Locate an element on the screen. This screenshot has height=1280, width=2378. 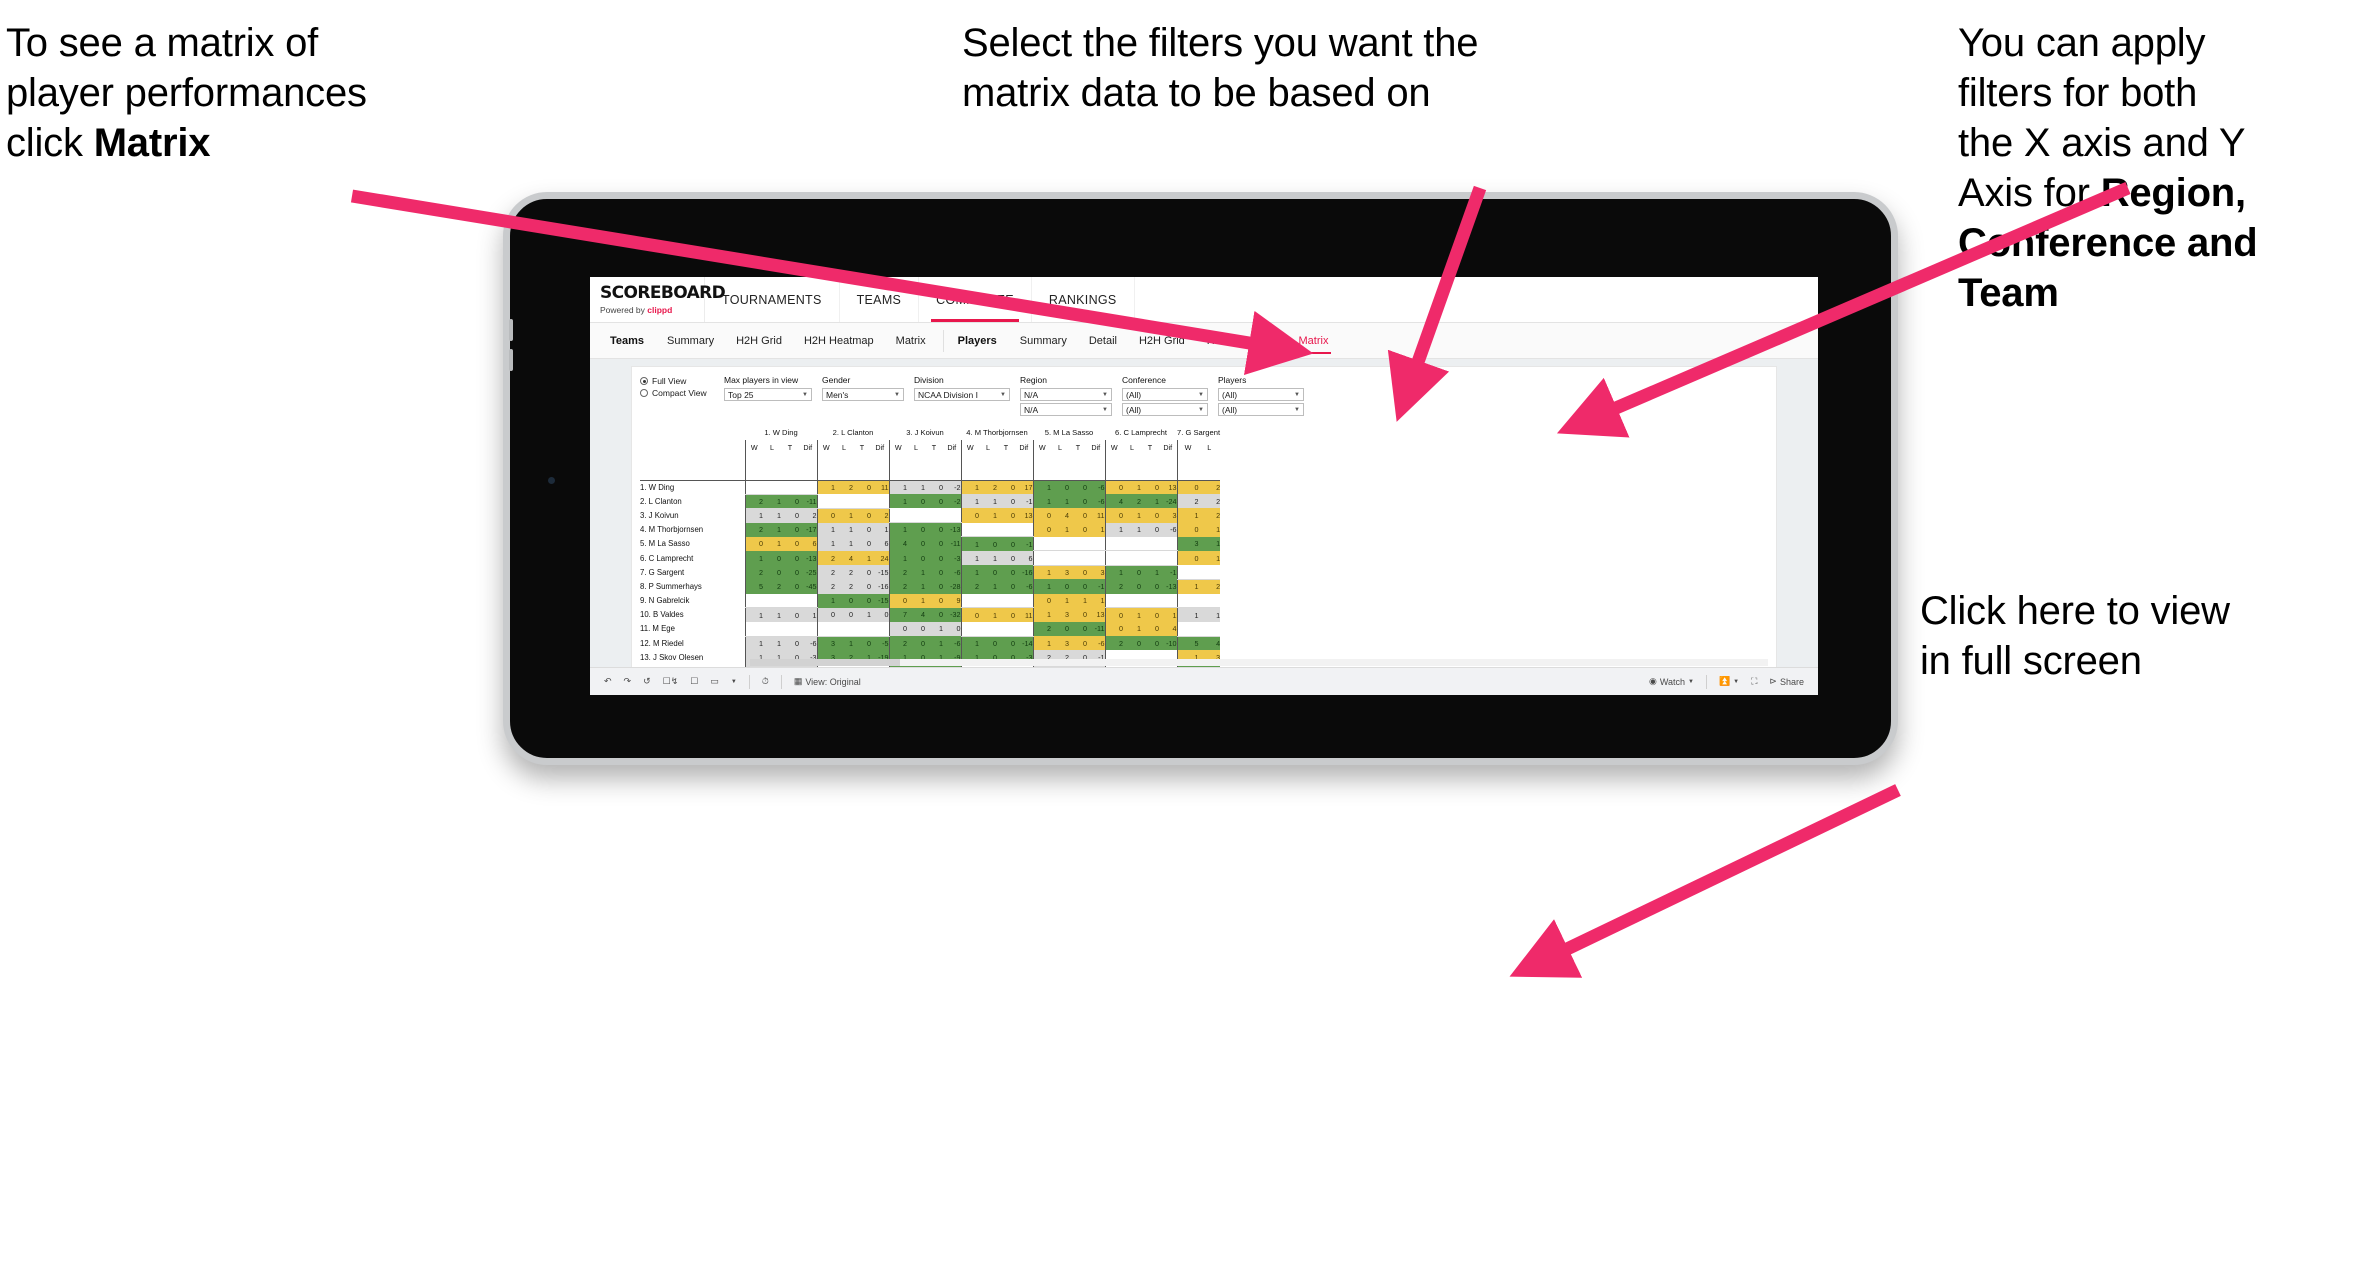
matrix-cell: -13 is located at coordinates (1168, 586).